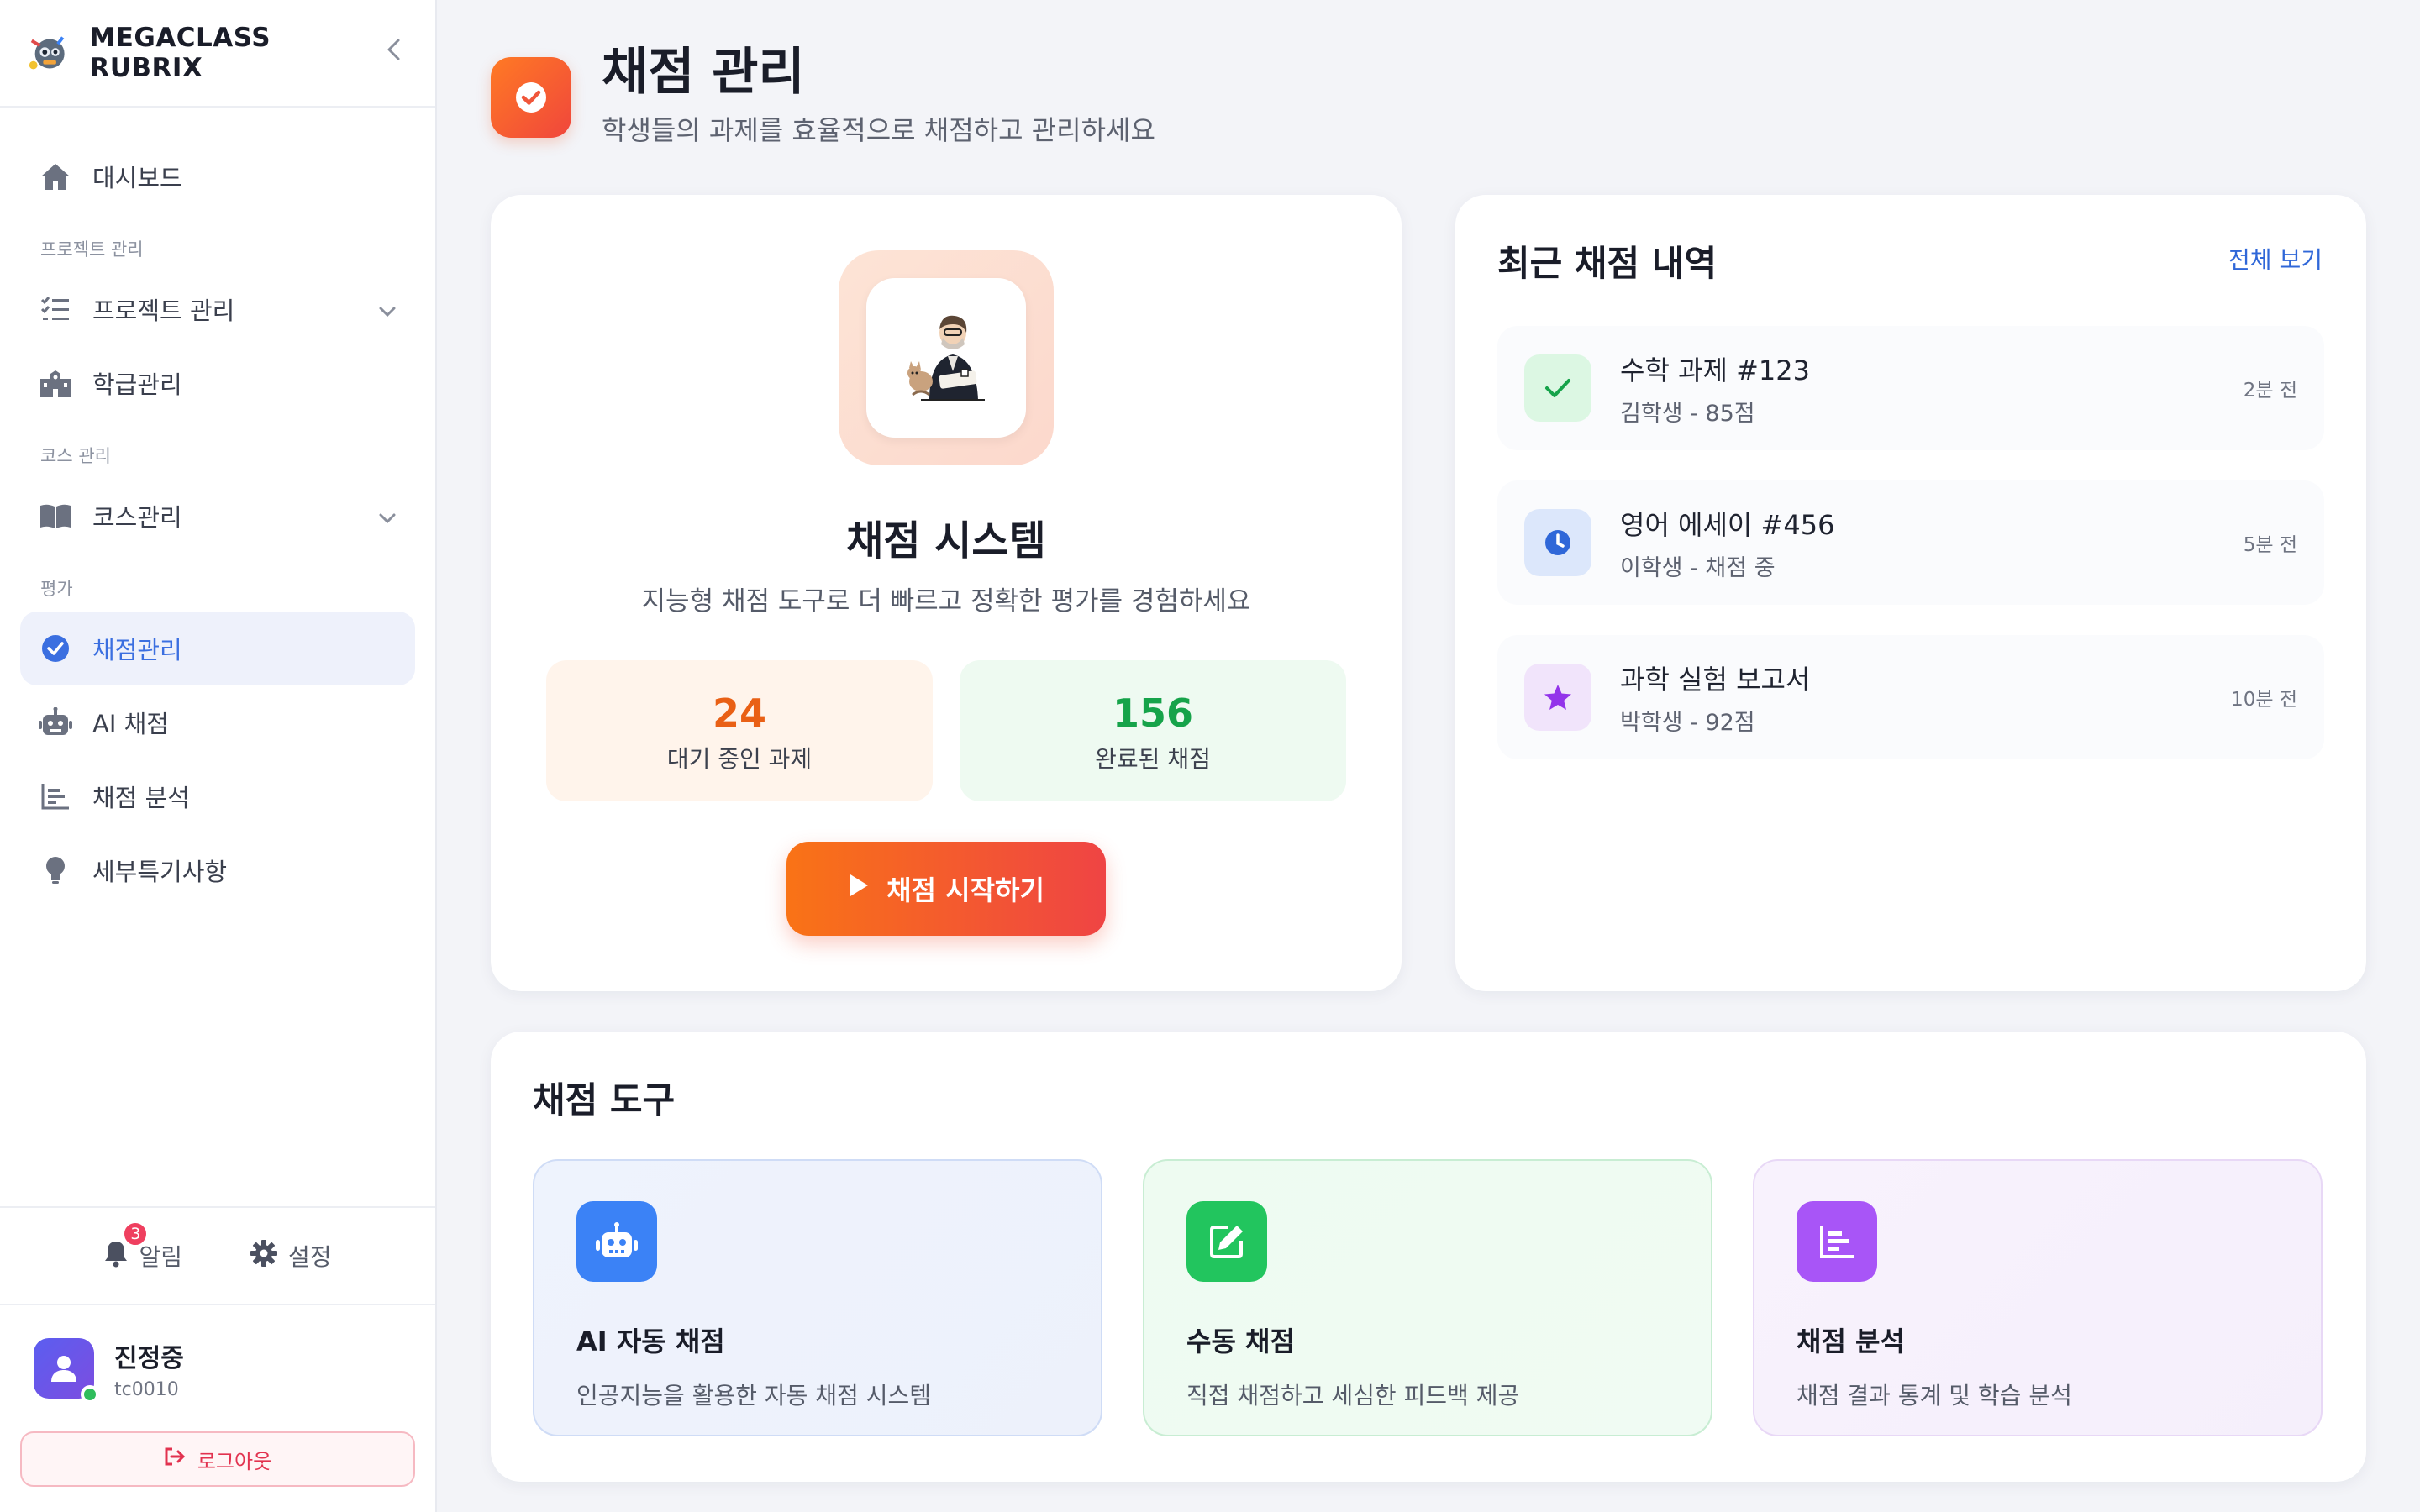 Image resolution: width=2420 pixels, height=1512 pixels. Describe the element at coordinates (180, 53) in the screenshot. I see `app-name: MEGACLASS RUBRIX` at that location.